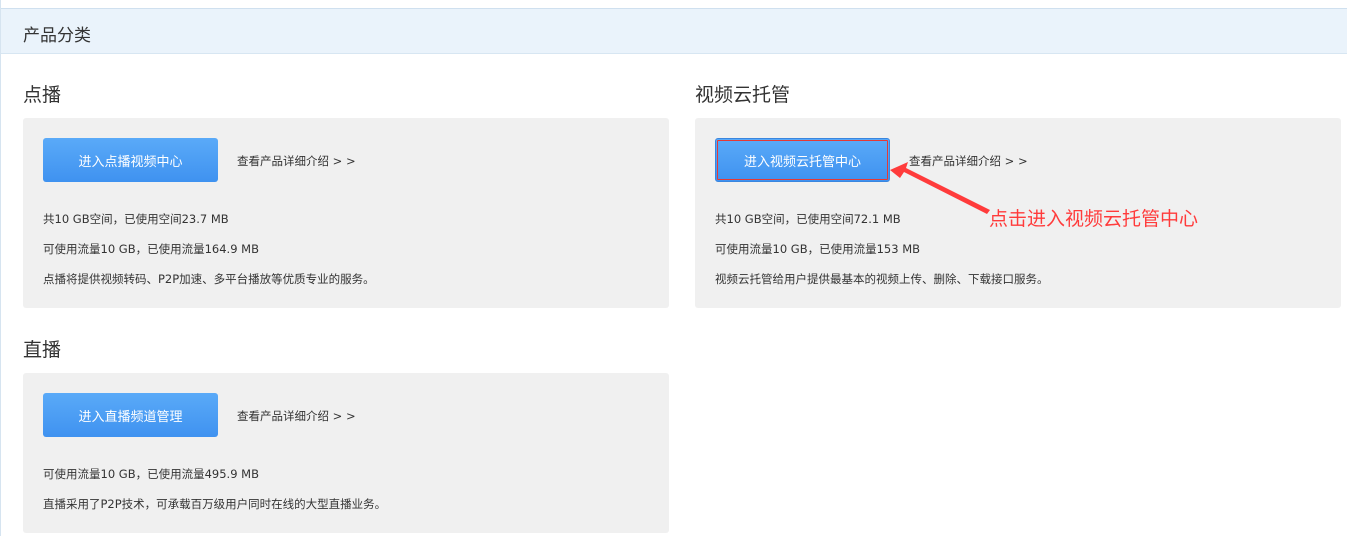 The image size is (1347, 536). What do you see at coordinates (674, 31) in the screenshot?
I see `category-header: 产品分类` at bounding box center [674, 31].